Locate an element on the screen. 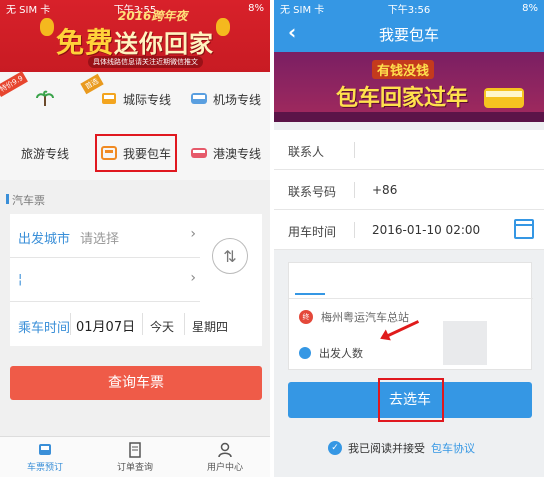  phone-value: +86 is located at coordinates (385, 190).